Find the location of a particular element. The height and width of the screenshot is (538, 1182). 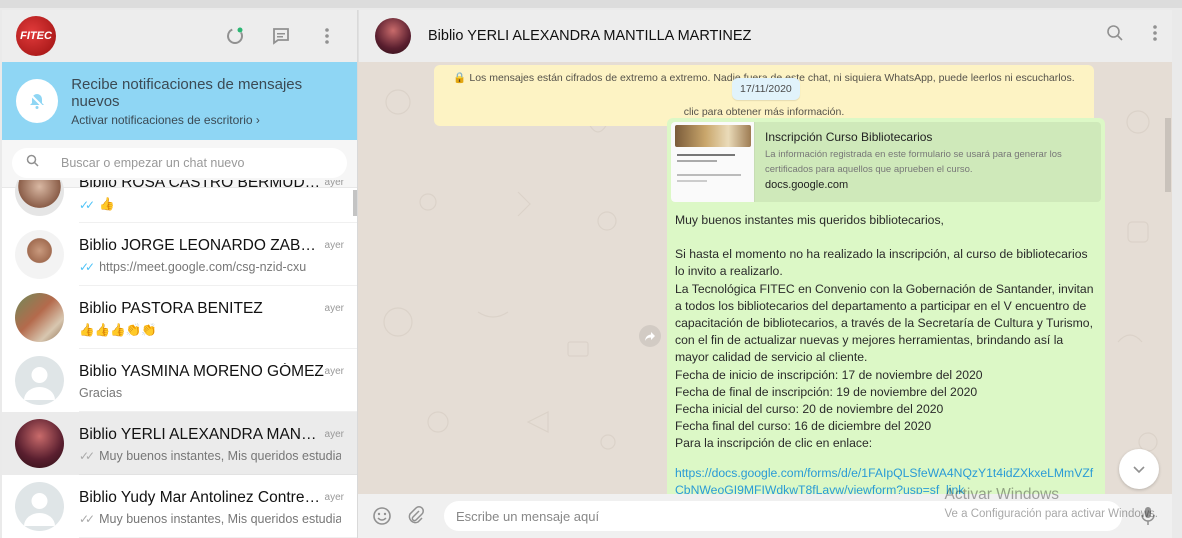

sidebar-scrollbar is located at coordinates (355, 203).